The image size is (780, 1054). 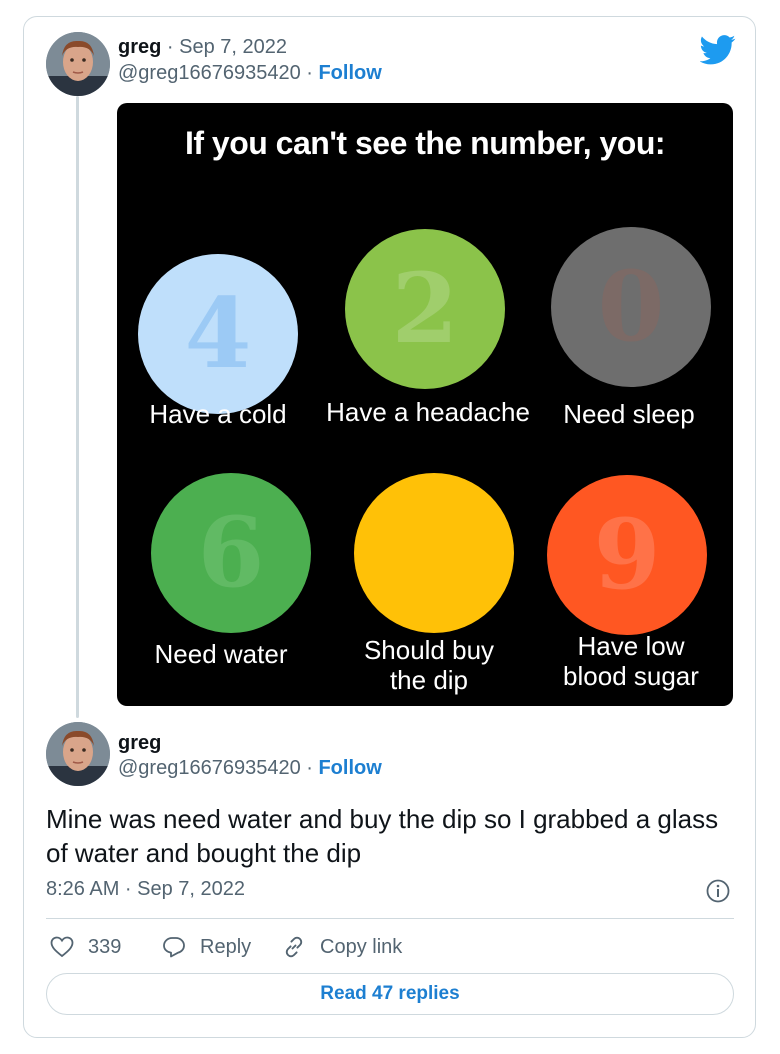 I want to click on circle-water: 6, so click(x=231, y=553).